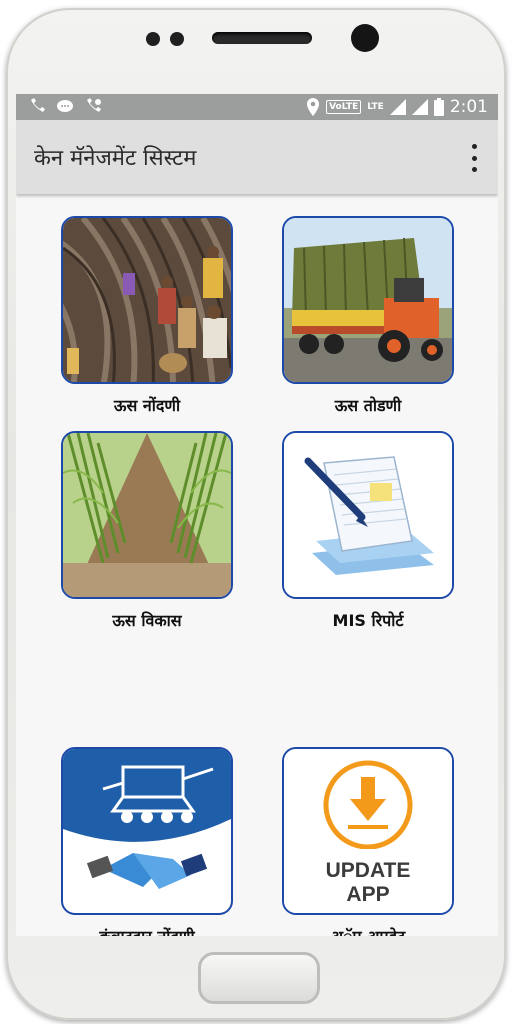 This screenshot has height=1024, width=512. I want to click on tile-cane-harvesting: ऊस तोडणी, so click(368, 316).